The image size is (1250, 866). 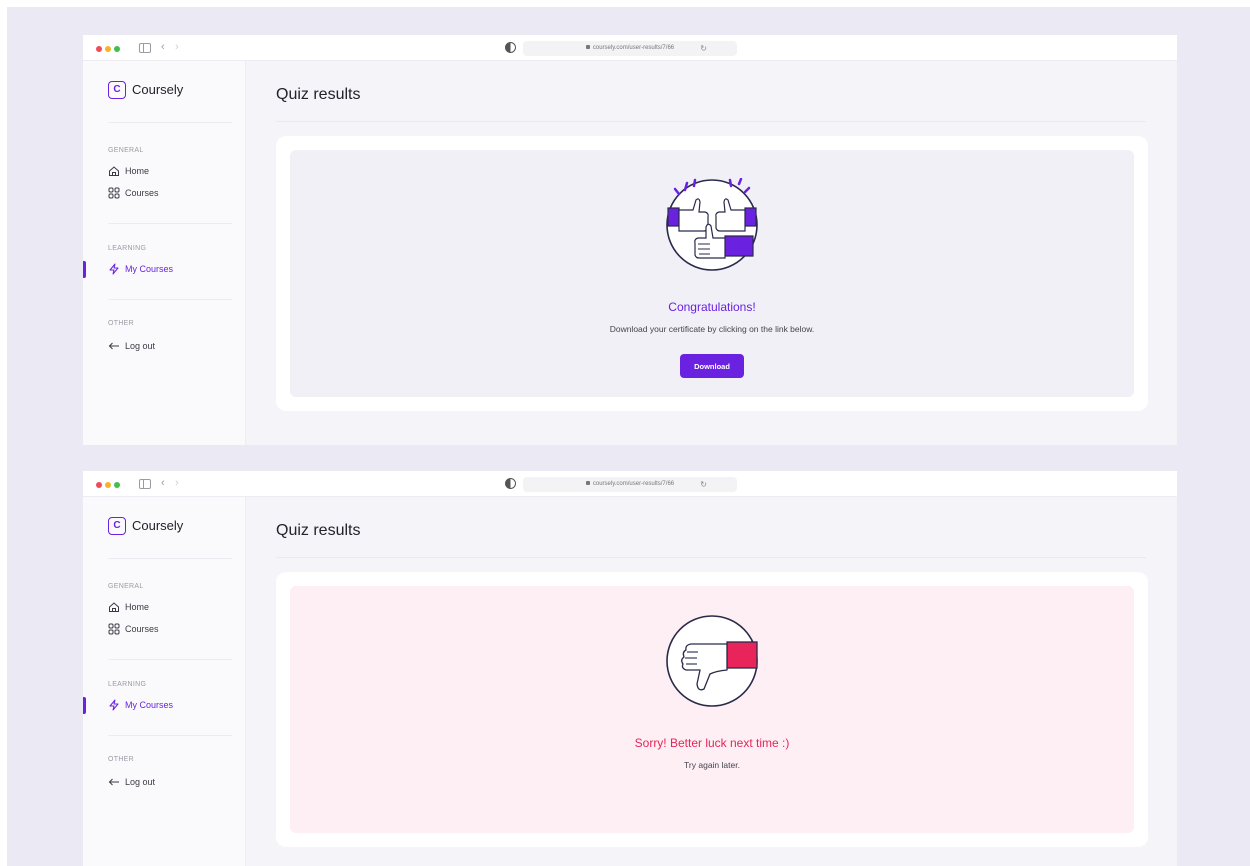 What do you see at coordinates (712, 743) in the screenshot?
I see `fail-heading: Sorry! Better luck next time :)` at bounding box center [712, 743].